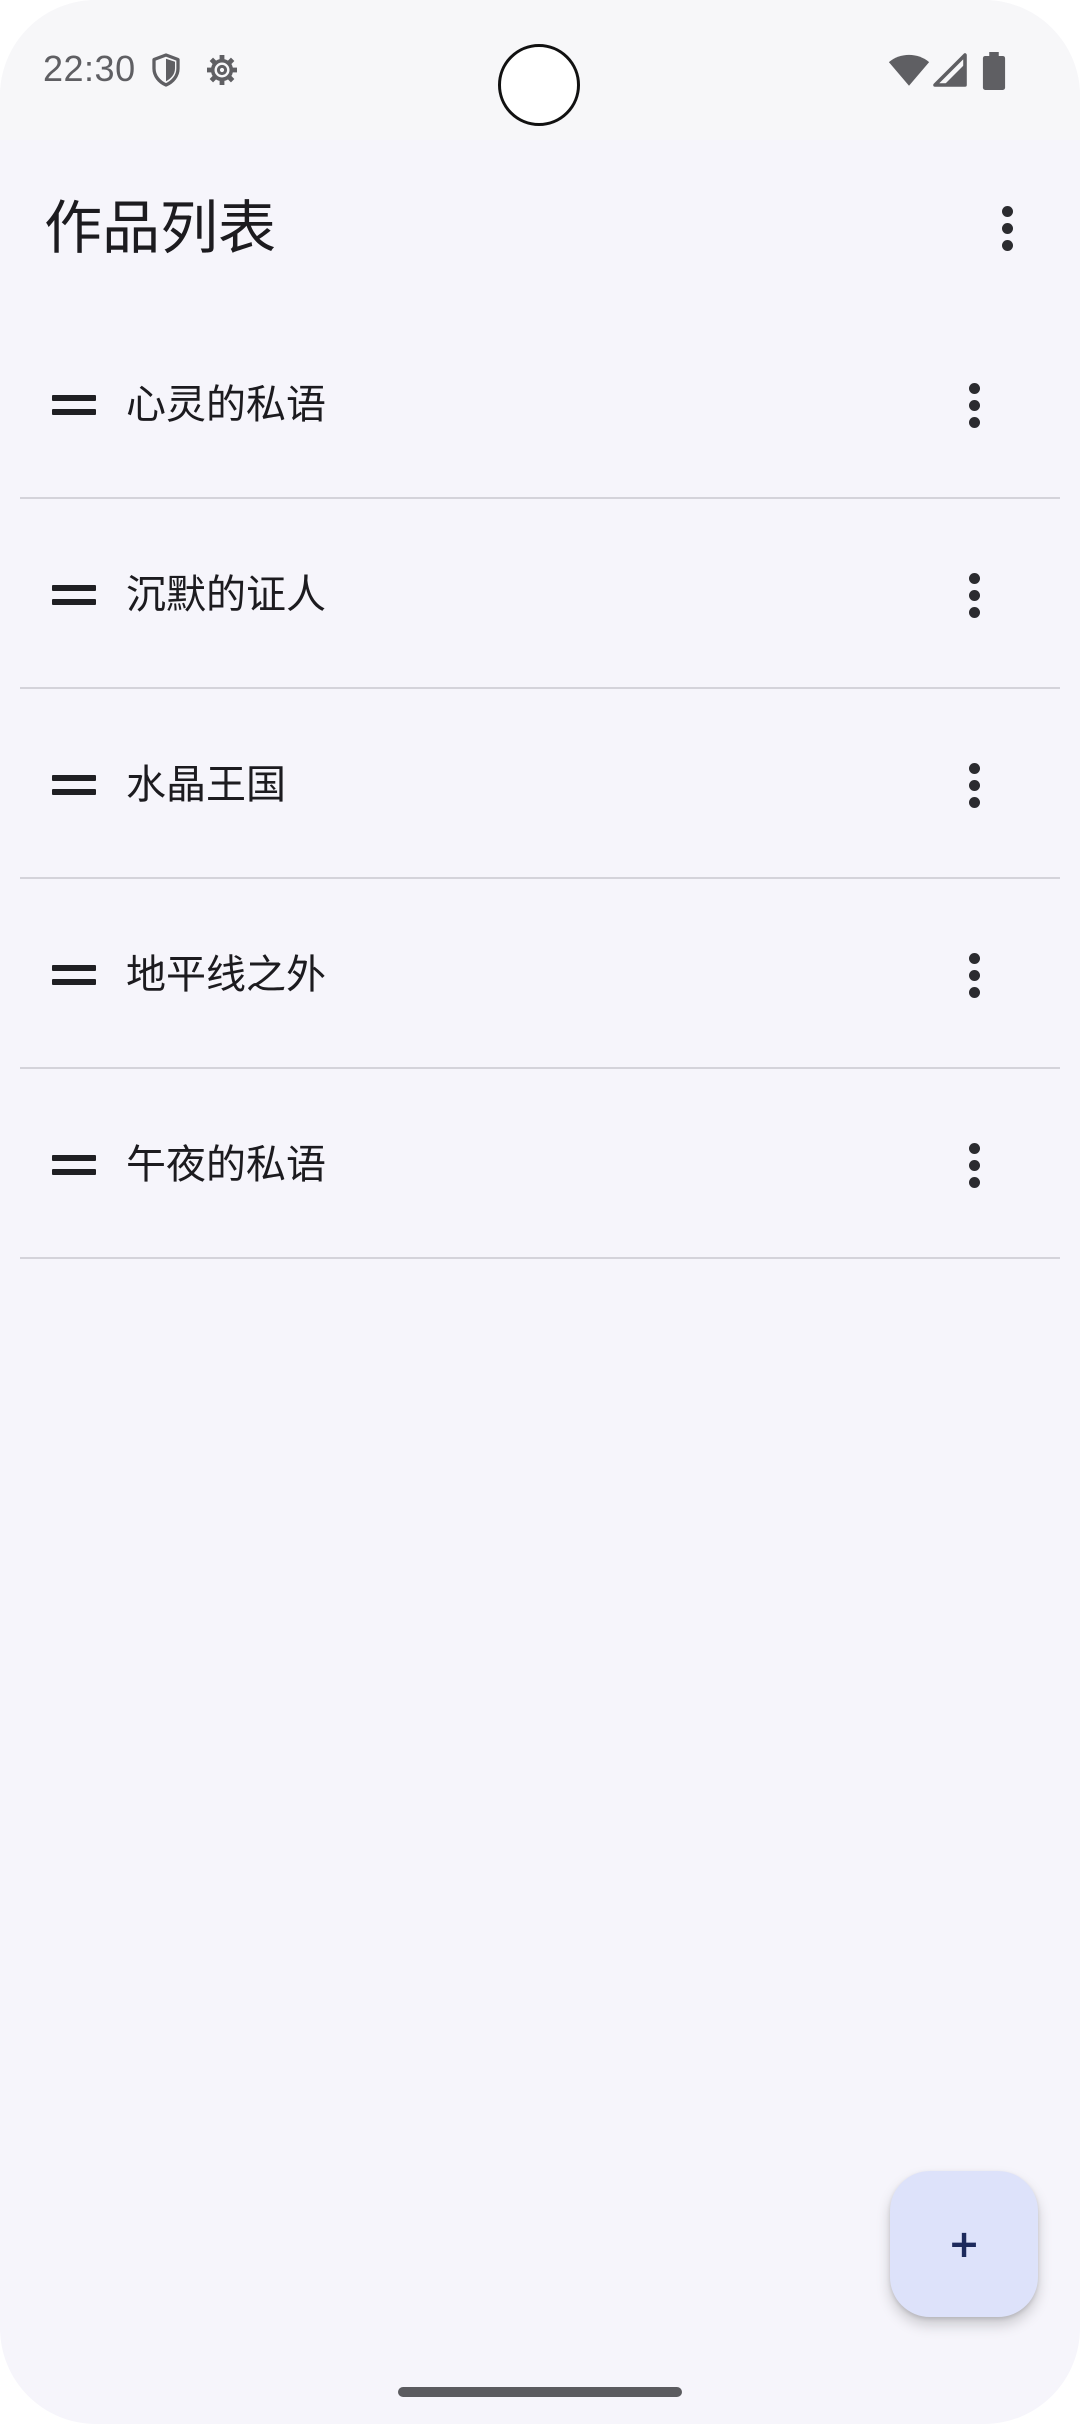 The height and width of the screenshot is (2424, 1080). What do you see at coordinates (909, 70) in the screenshot?
I see `wifi-icon` at bounding box center [909, 70].